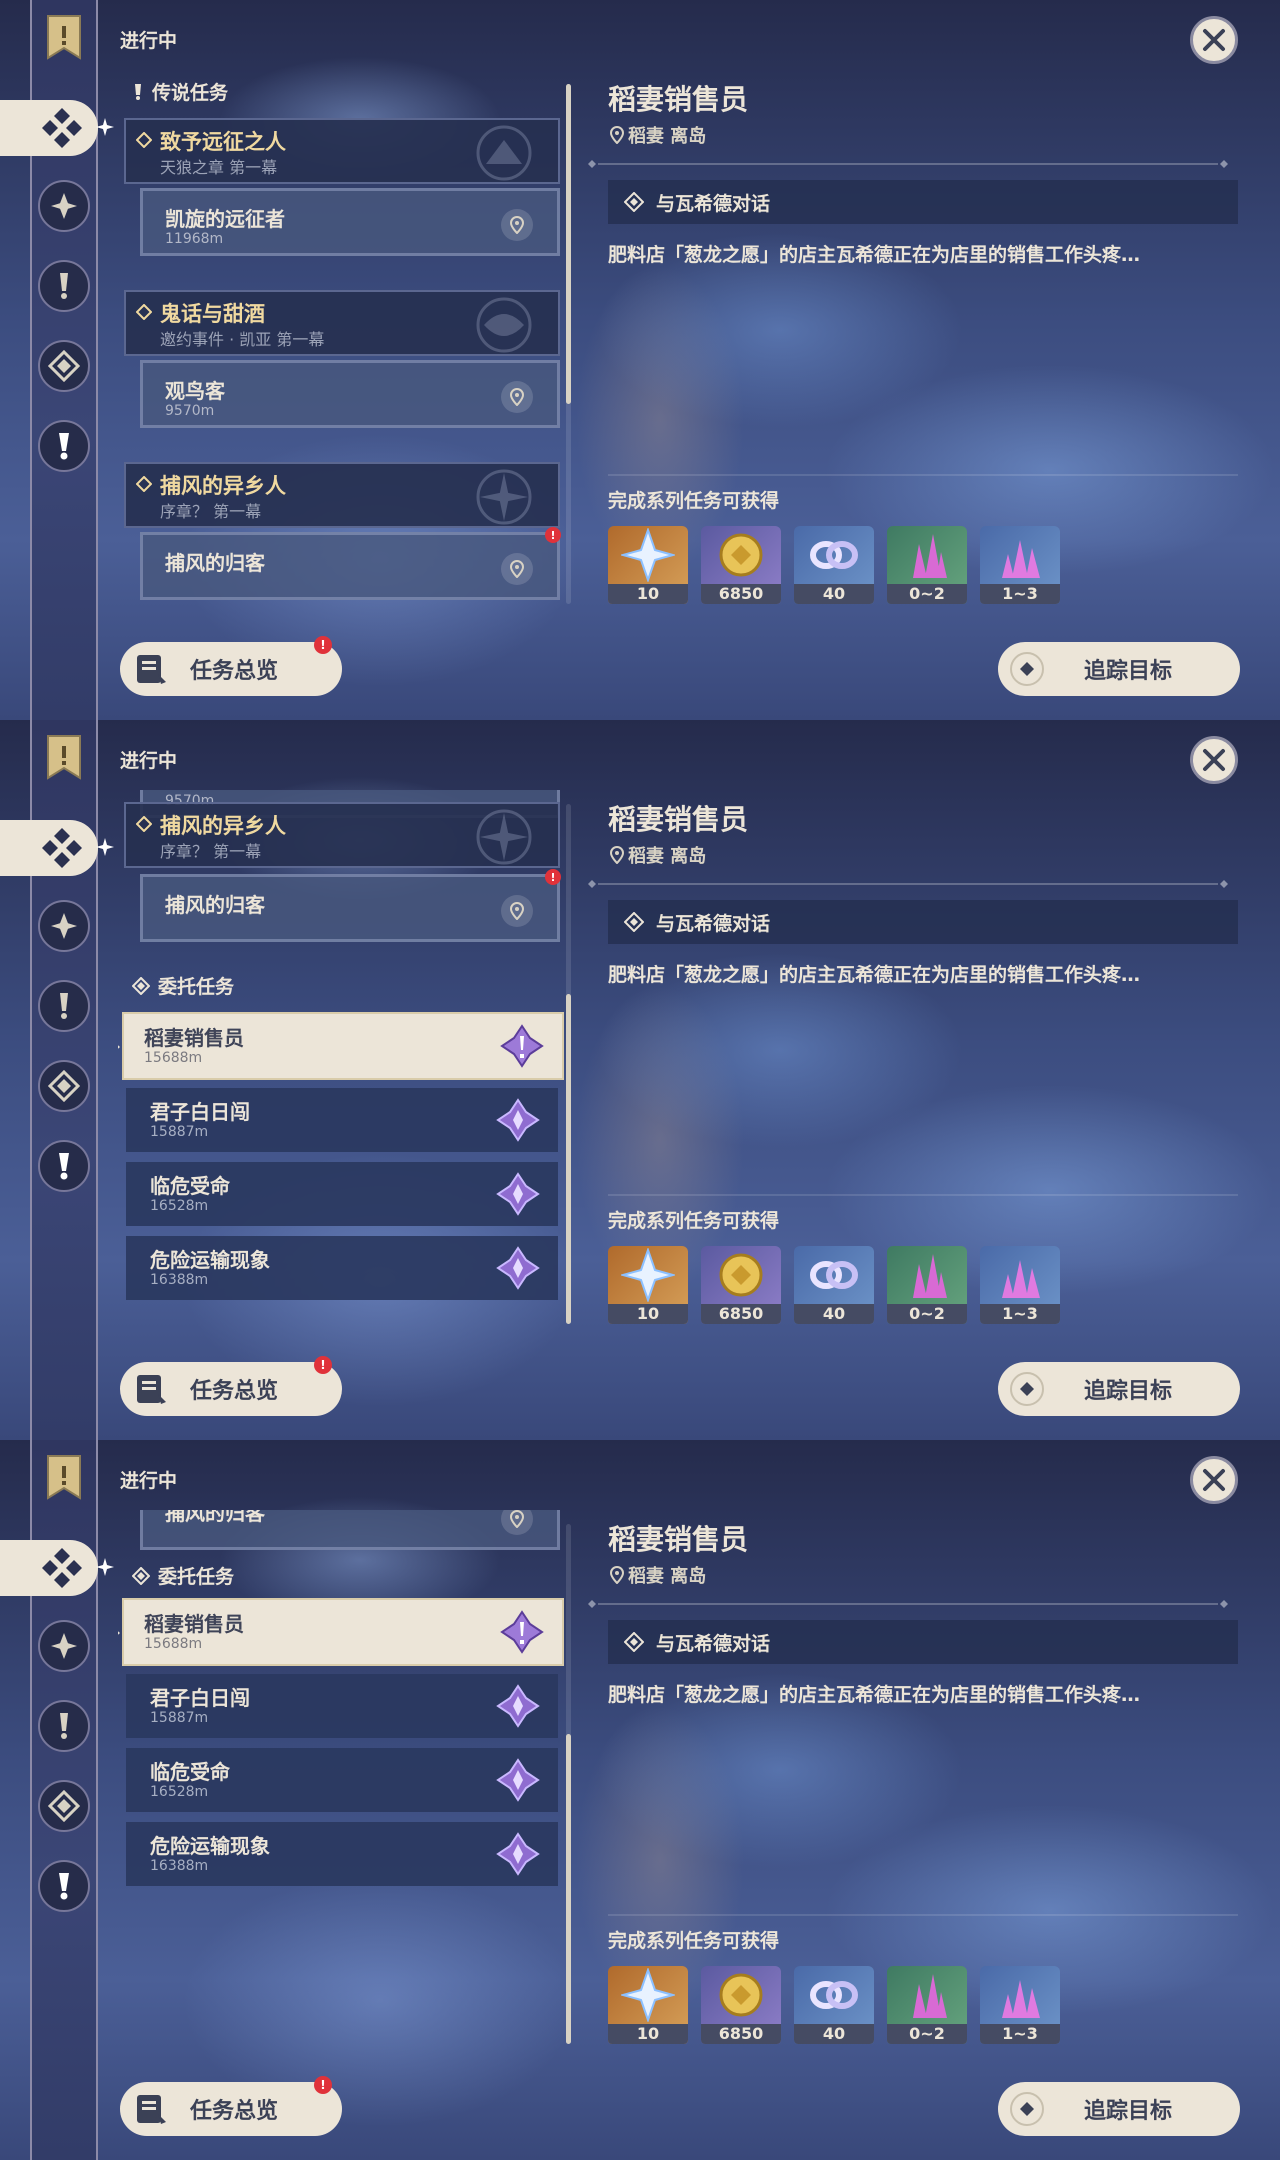 The image size is (1280, 2160). Describe the element at coordinates (342, 151) in the screenshot. I see `chapter-header: 致予远征之人 天狼之章 第一幕` at that location.